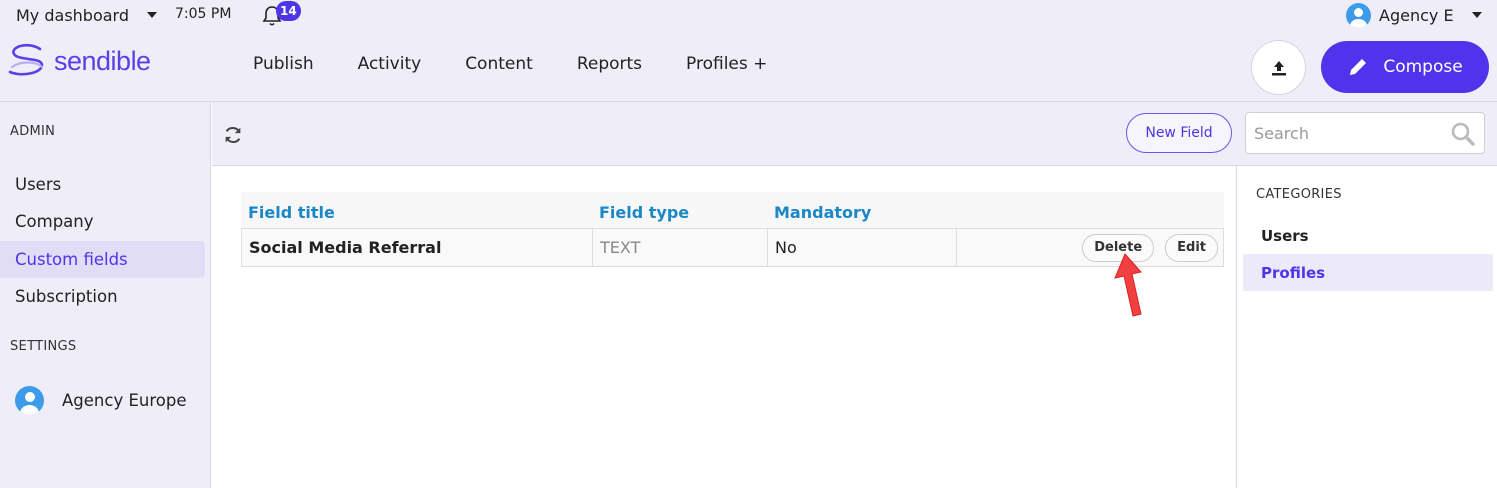  What do you see at coordinates (1463, 134) in the screenshot?
I see `search-icon` at bounding box center [1463, 134].